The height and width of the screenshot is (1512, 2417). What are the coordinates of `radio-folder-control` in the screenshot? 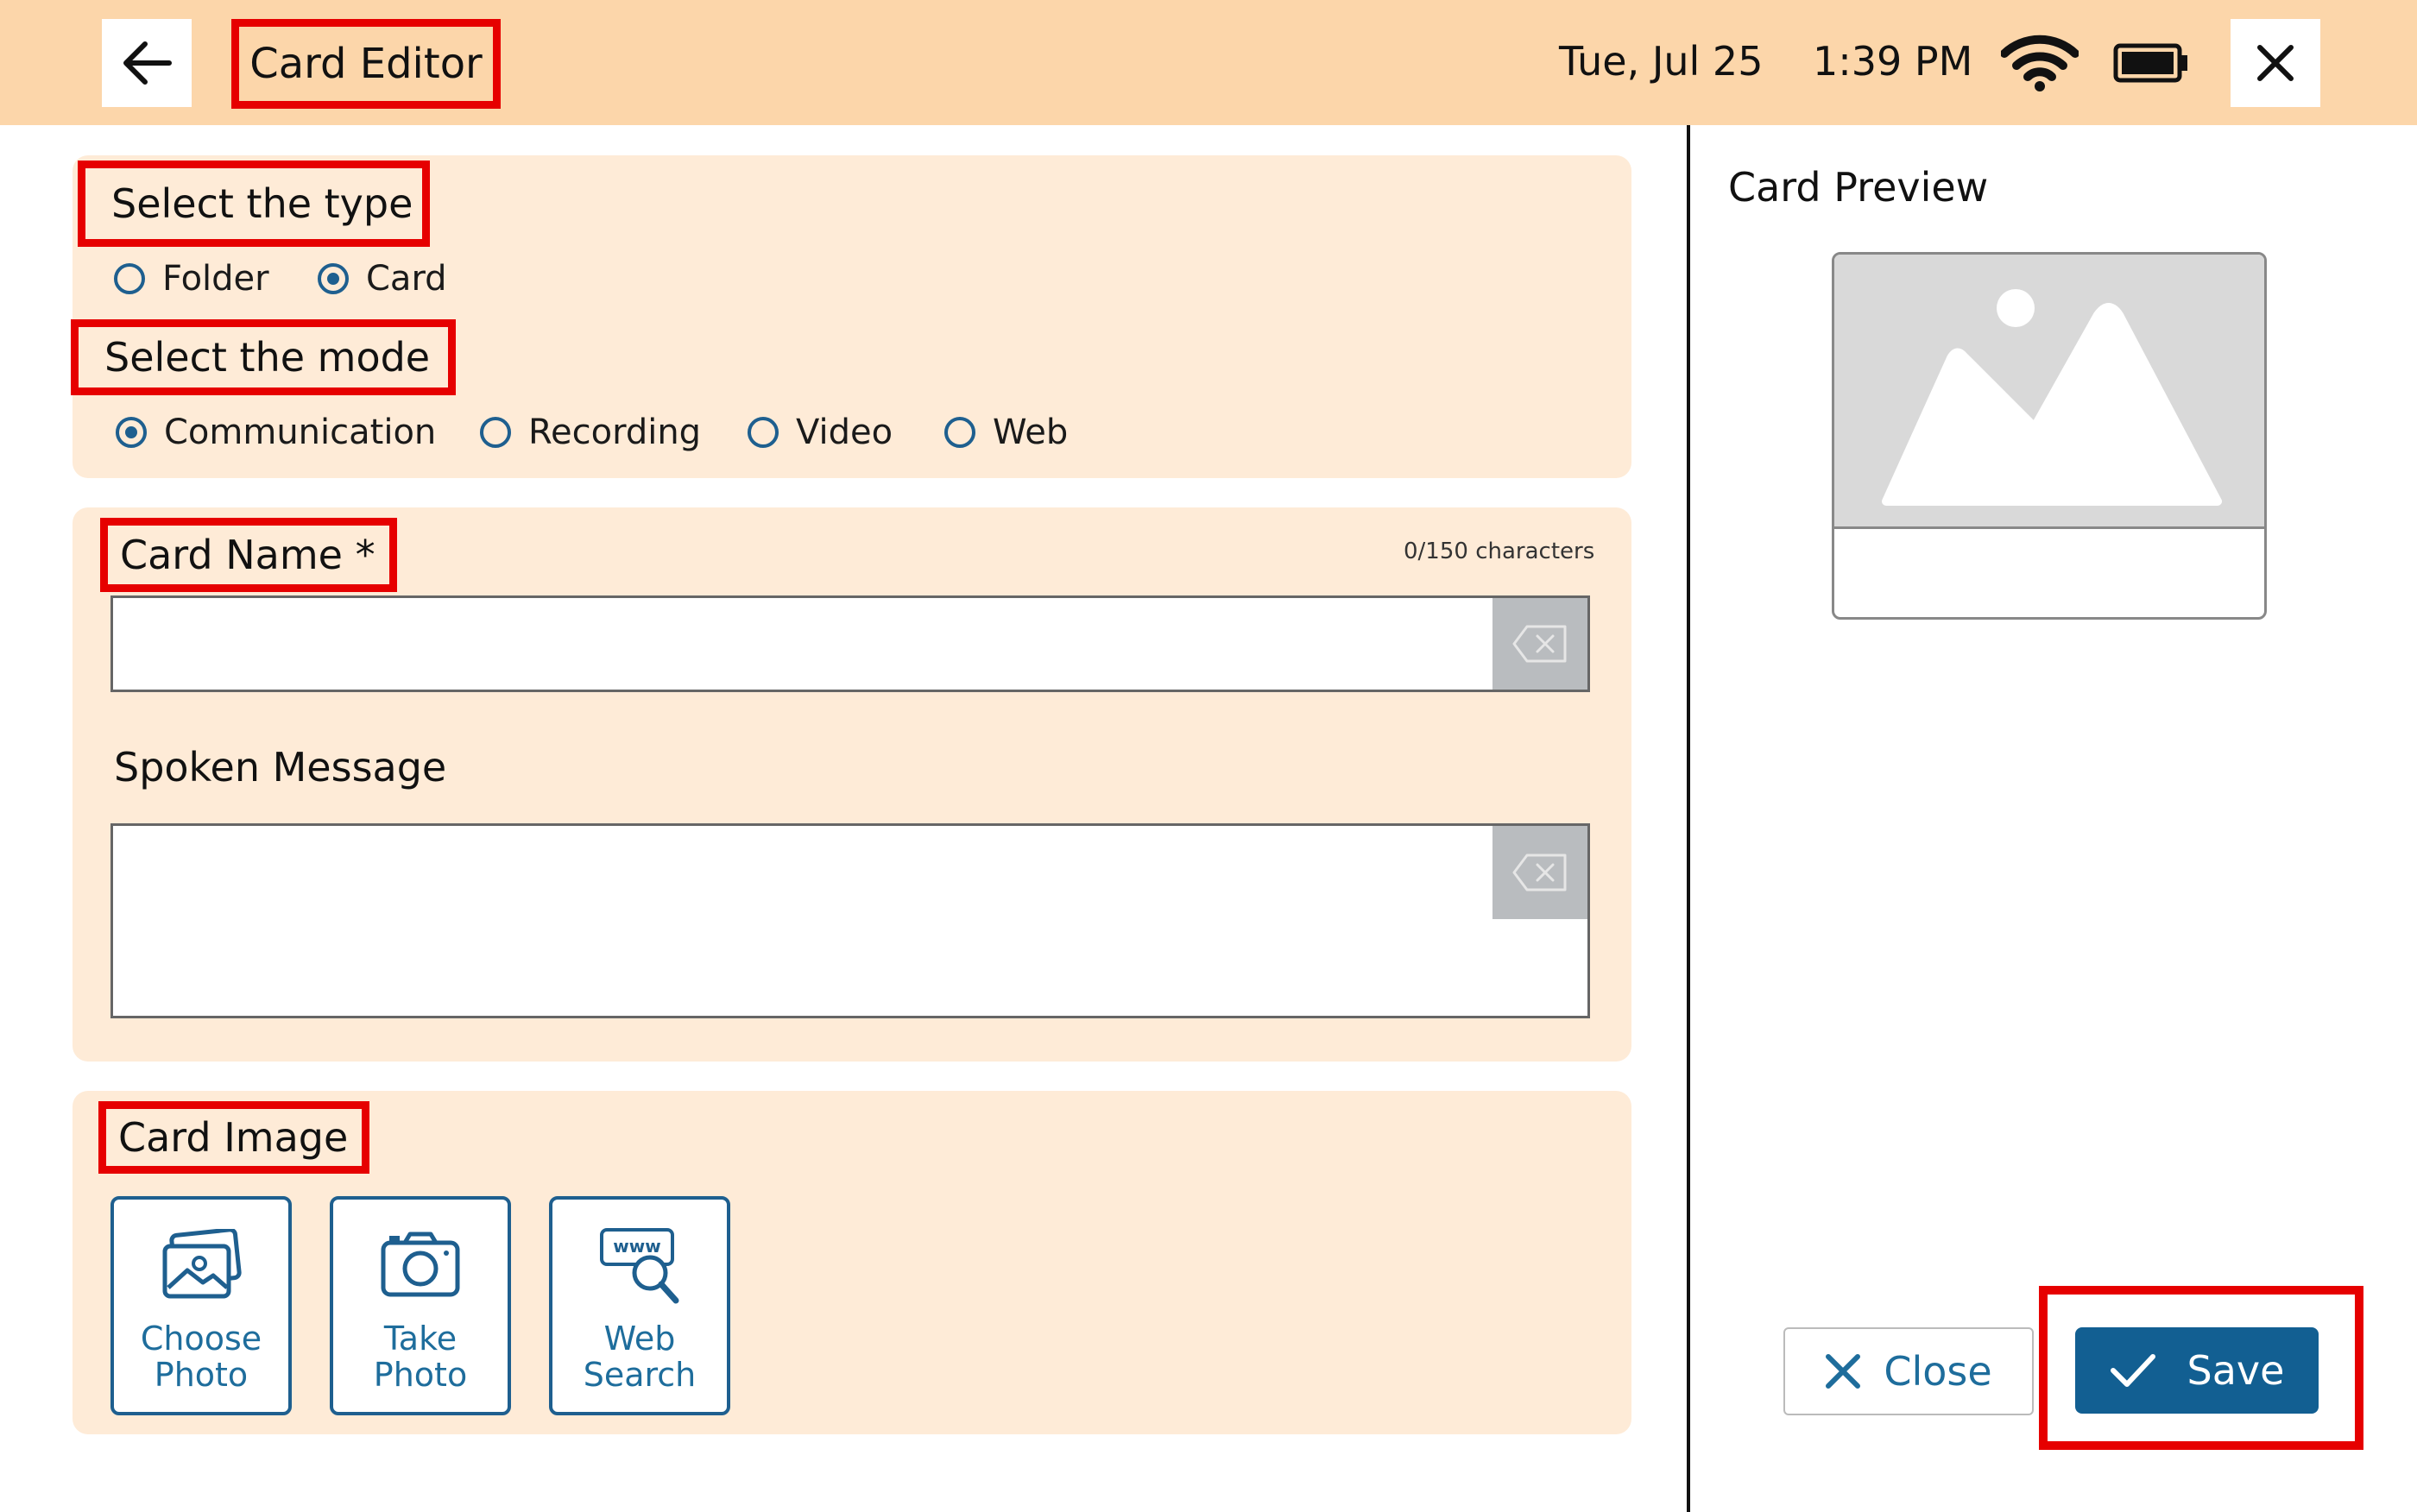 It's located at (129, 278).